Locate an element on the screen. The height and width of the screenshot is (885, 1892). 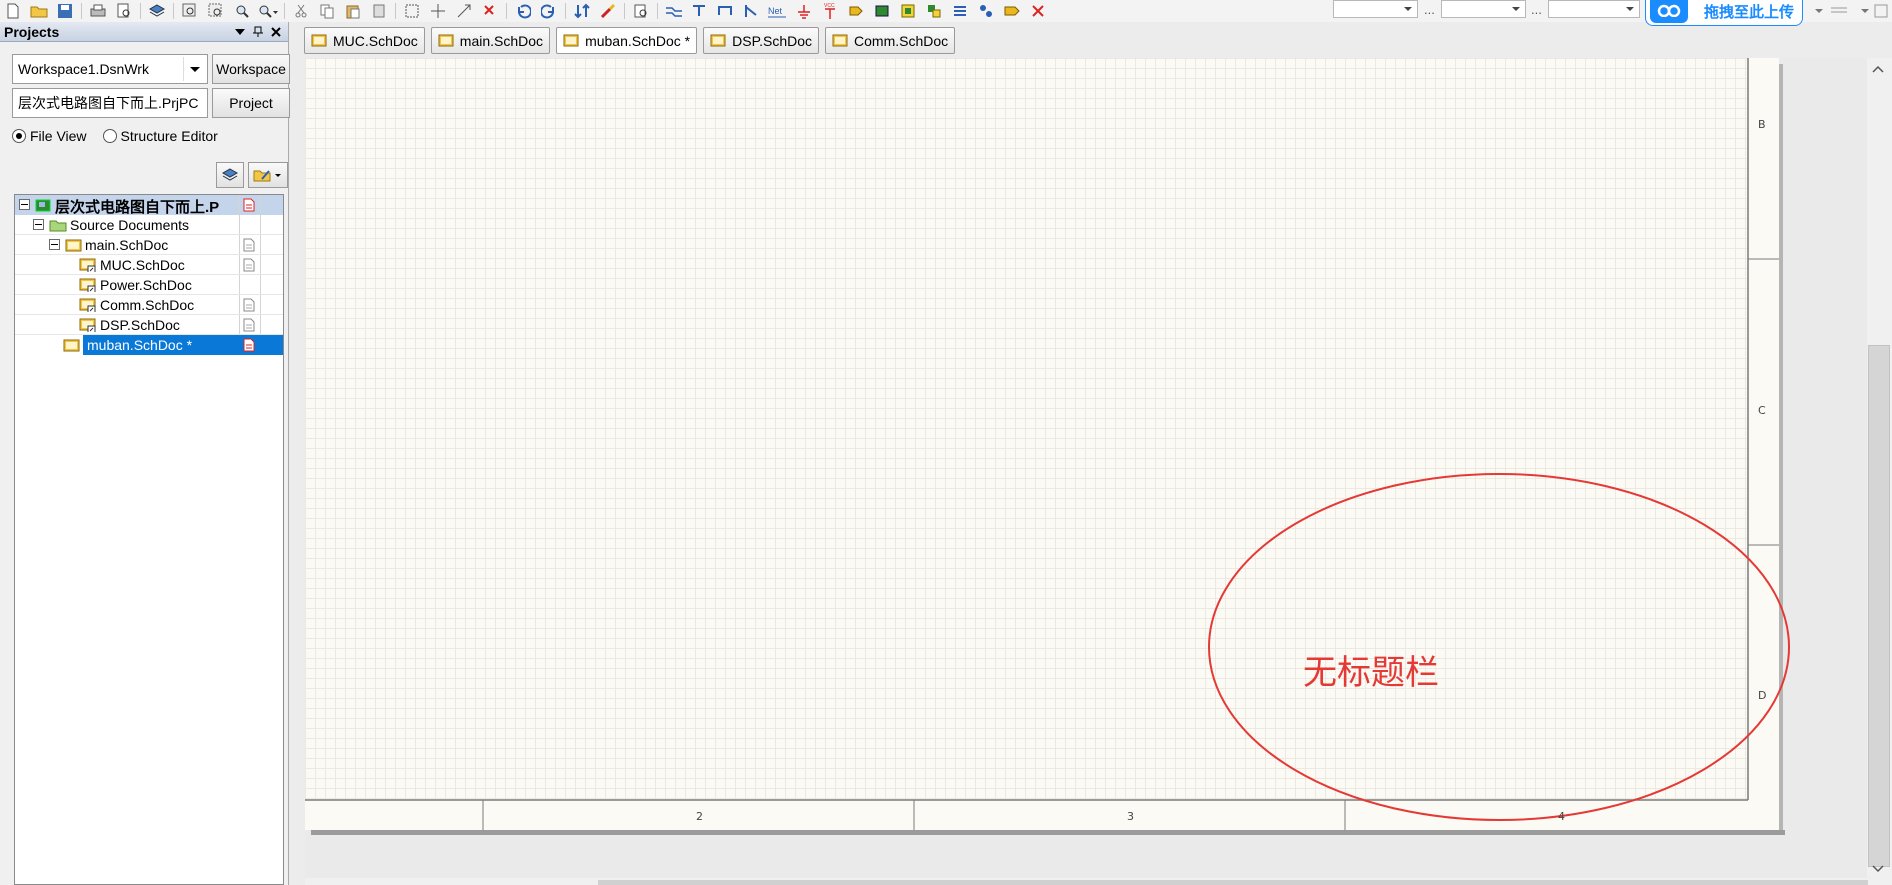
select-area-icon is located at coordinates (412, 11).